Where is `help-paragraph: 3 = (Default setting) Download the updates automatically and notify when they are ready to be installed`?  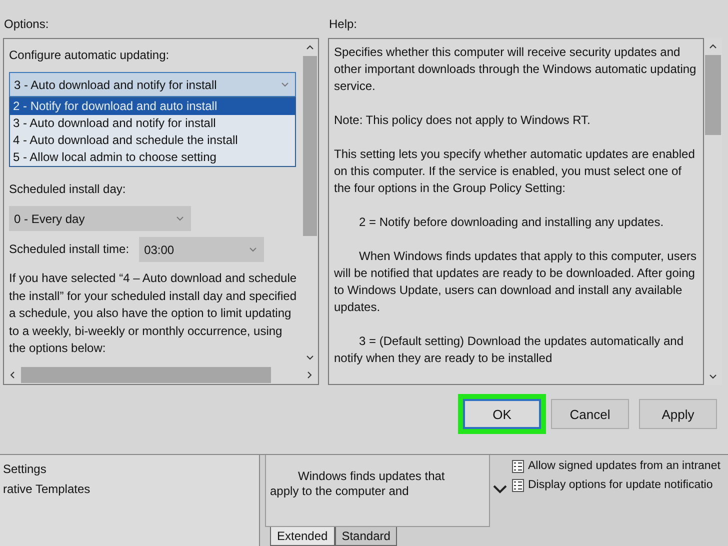 help-paragraph: 3 = (Default setting) Download the updates automatically and notify when they are ready to be installed is located at coordinates (509, 350).